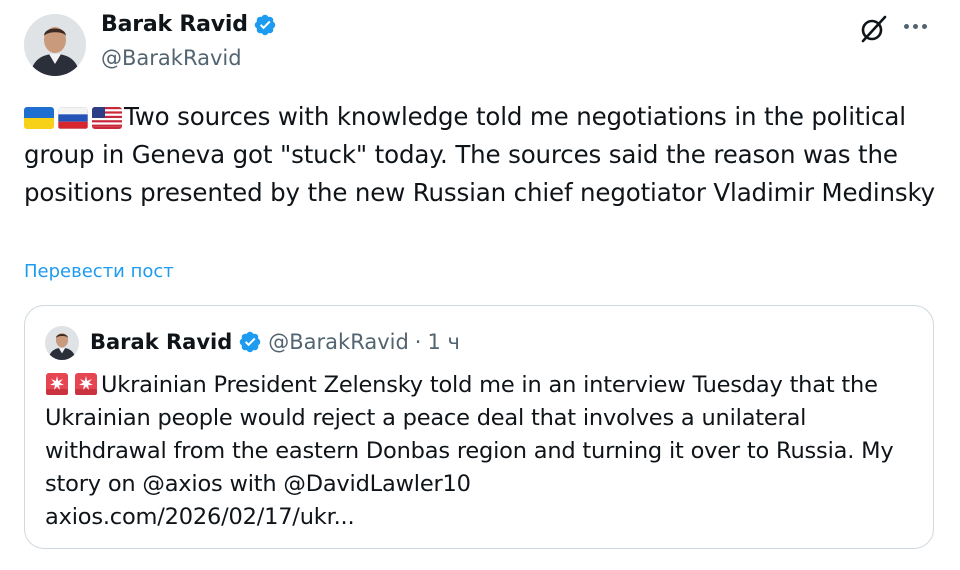 The height and width of the screenshot is (570, 960). I want to click on russia-flag-icon, so click(73, 118).